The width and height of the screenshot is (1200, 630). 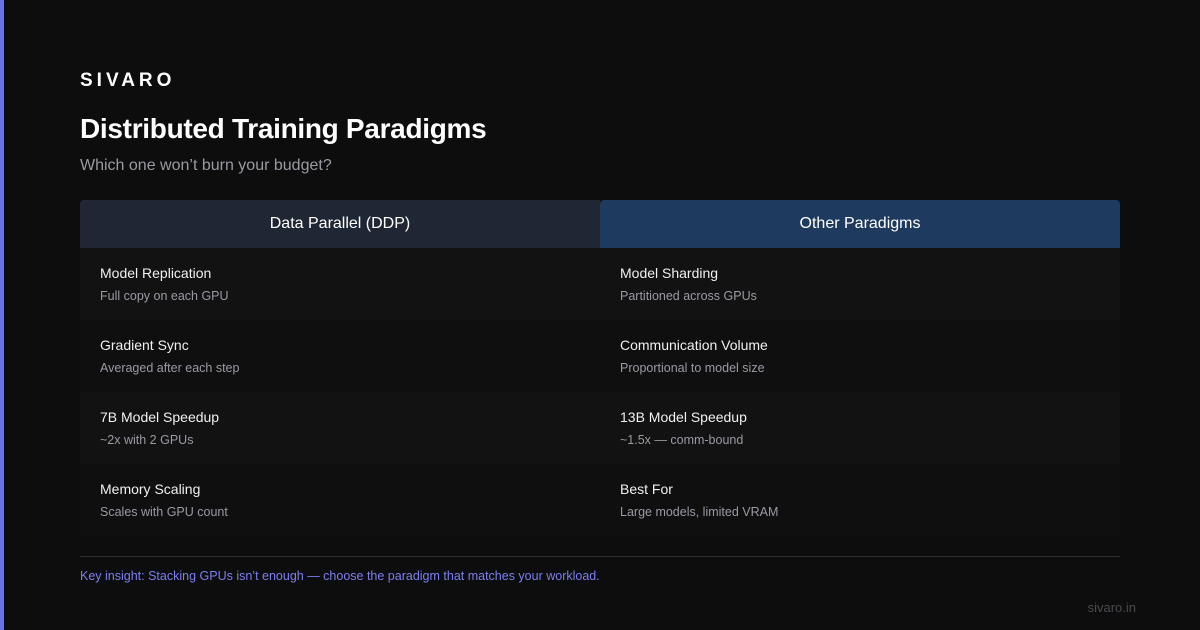 What do you see at coordinates (688, 296) in the screenshot?
I see `cell-description: Partitioned across GPUs` at bounding box center [688, 296].